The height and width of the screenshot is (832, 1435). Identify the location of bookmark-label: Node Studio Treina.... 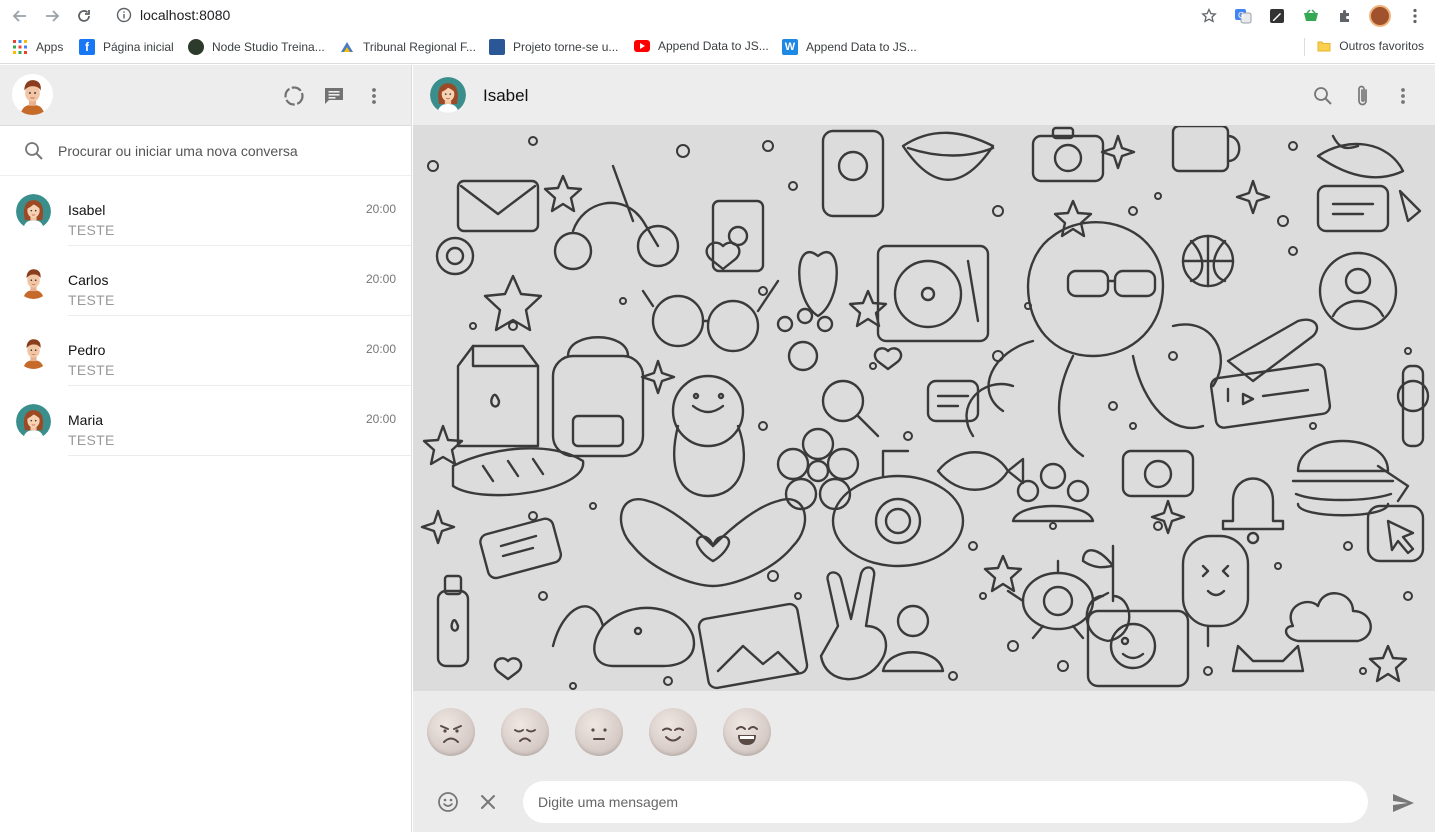
(268, 47).